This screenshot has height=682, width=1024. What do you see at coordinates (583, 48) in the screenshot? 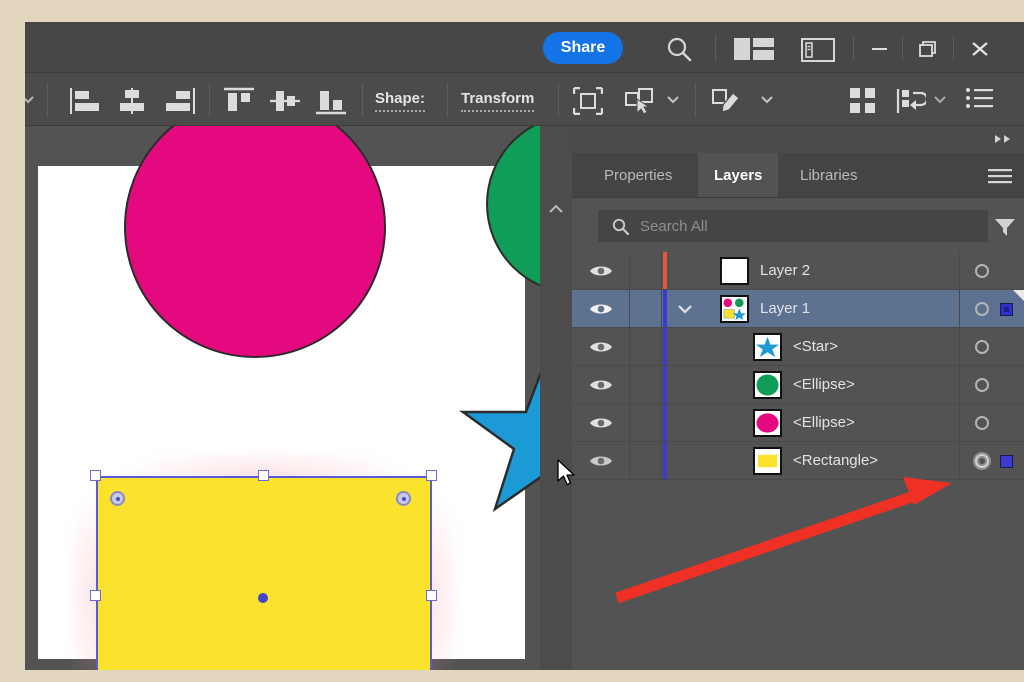
I see `share-button: Share` at bounding box center [583, 48].